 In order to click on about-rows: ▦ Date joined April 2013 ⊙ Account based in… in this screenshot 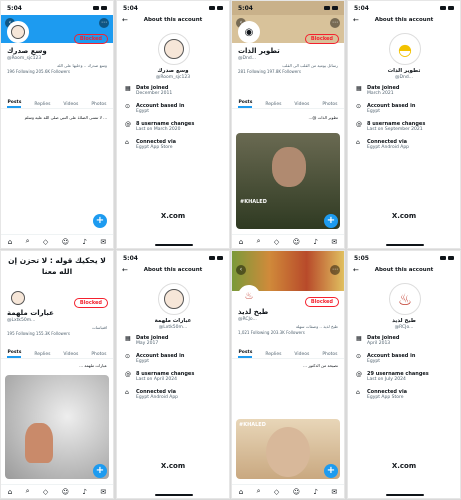, I will do `click(405, 371)`.